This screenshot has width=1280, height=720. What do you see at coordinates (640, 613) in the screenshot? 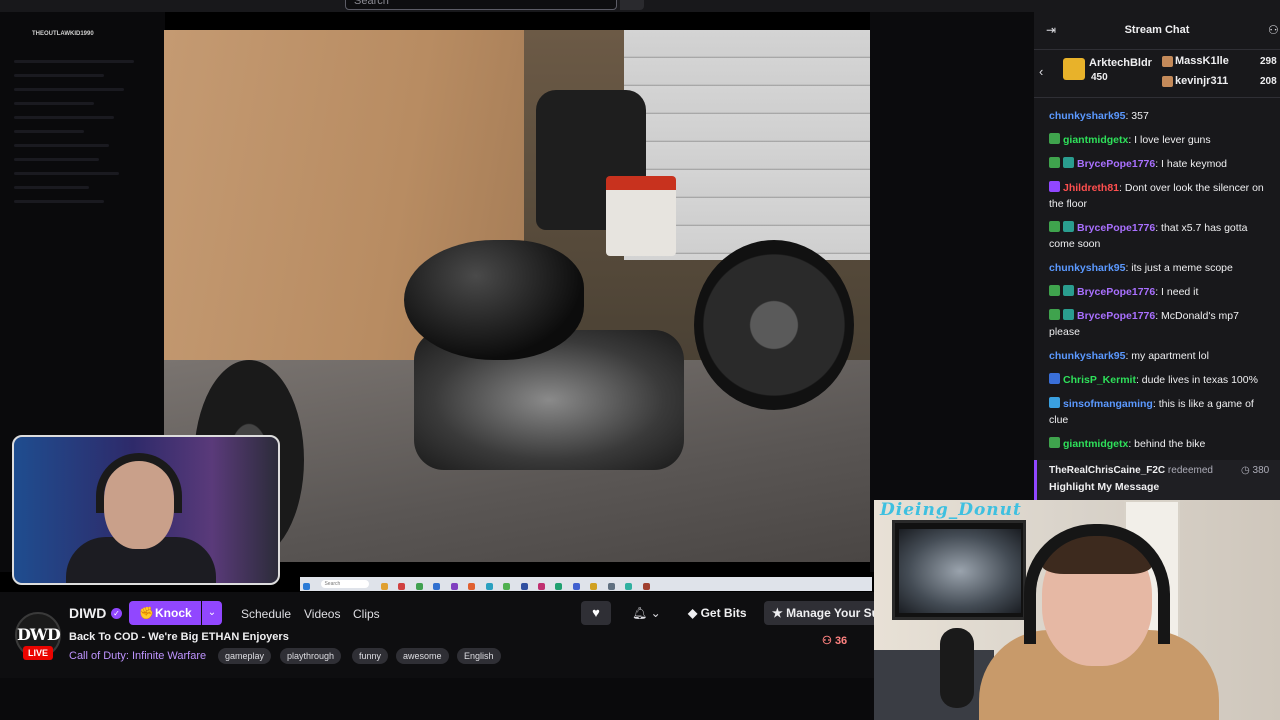
I see `bell-icon: 🔔︎` at bounding box center [640, 613].